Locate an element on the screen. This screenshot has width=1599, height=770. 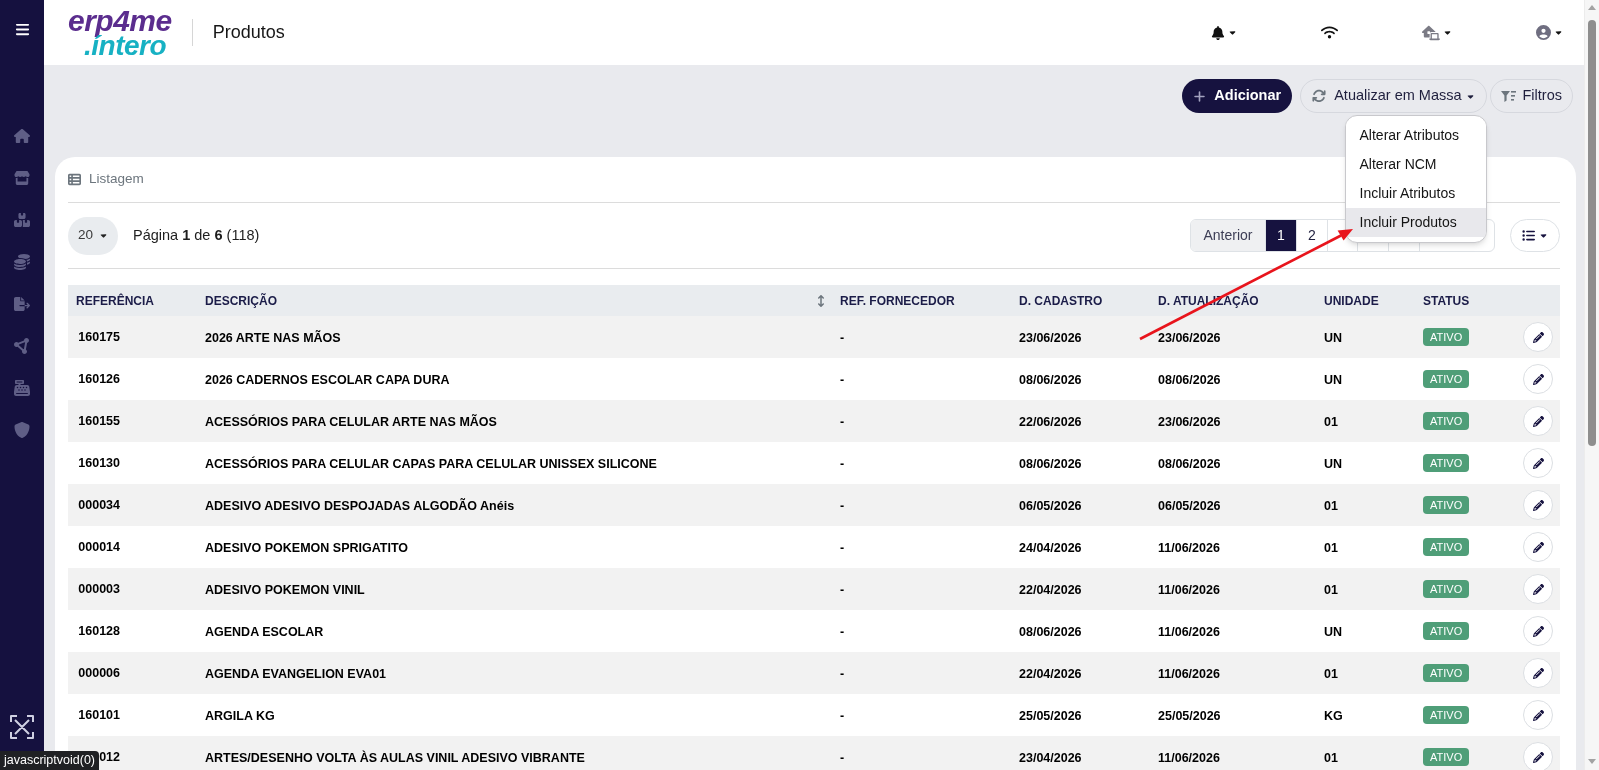
unit-text: KG is located at coordinates (1333, 716).